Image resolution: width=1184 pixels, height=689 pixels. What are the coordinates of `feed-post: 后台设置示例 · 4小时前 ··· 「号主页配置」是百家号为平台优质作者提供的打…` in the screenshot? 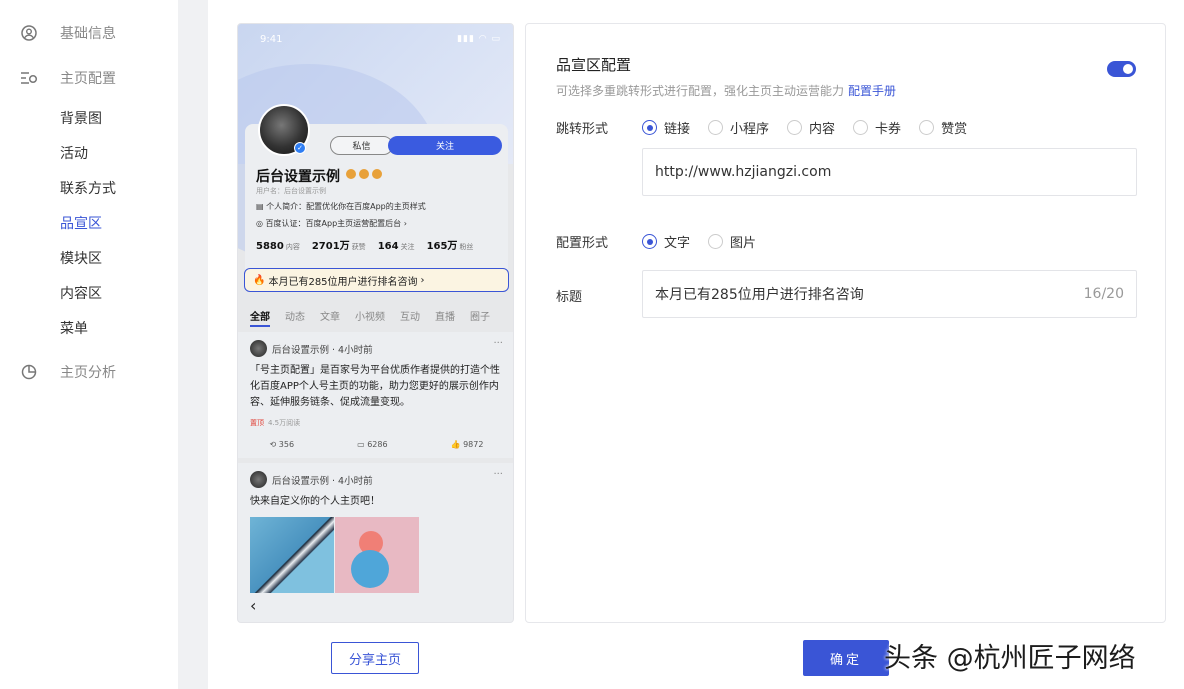 It's located at (375, 395).